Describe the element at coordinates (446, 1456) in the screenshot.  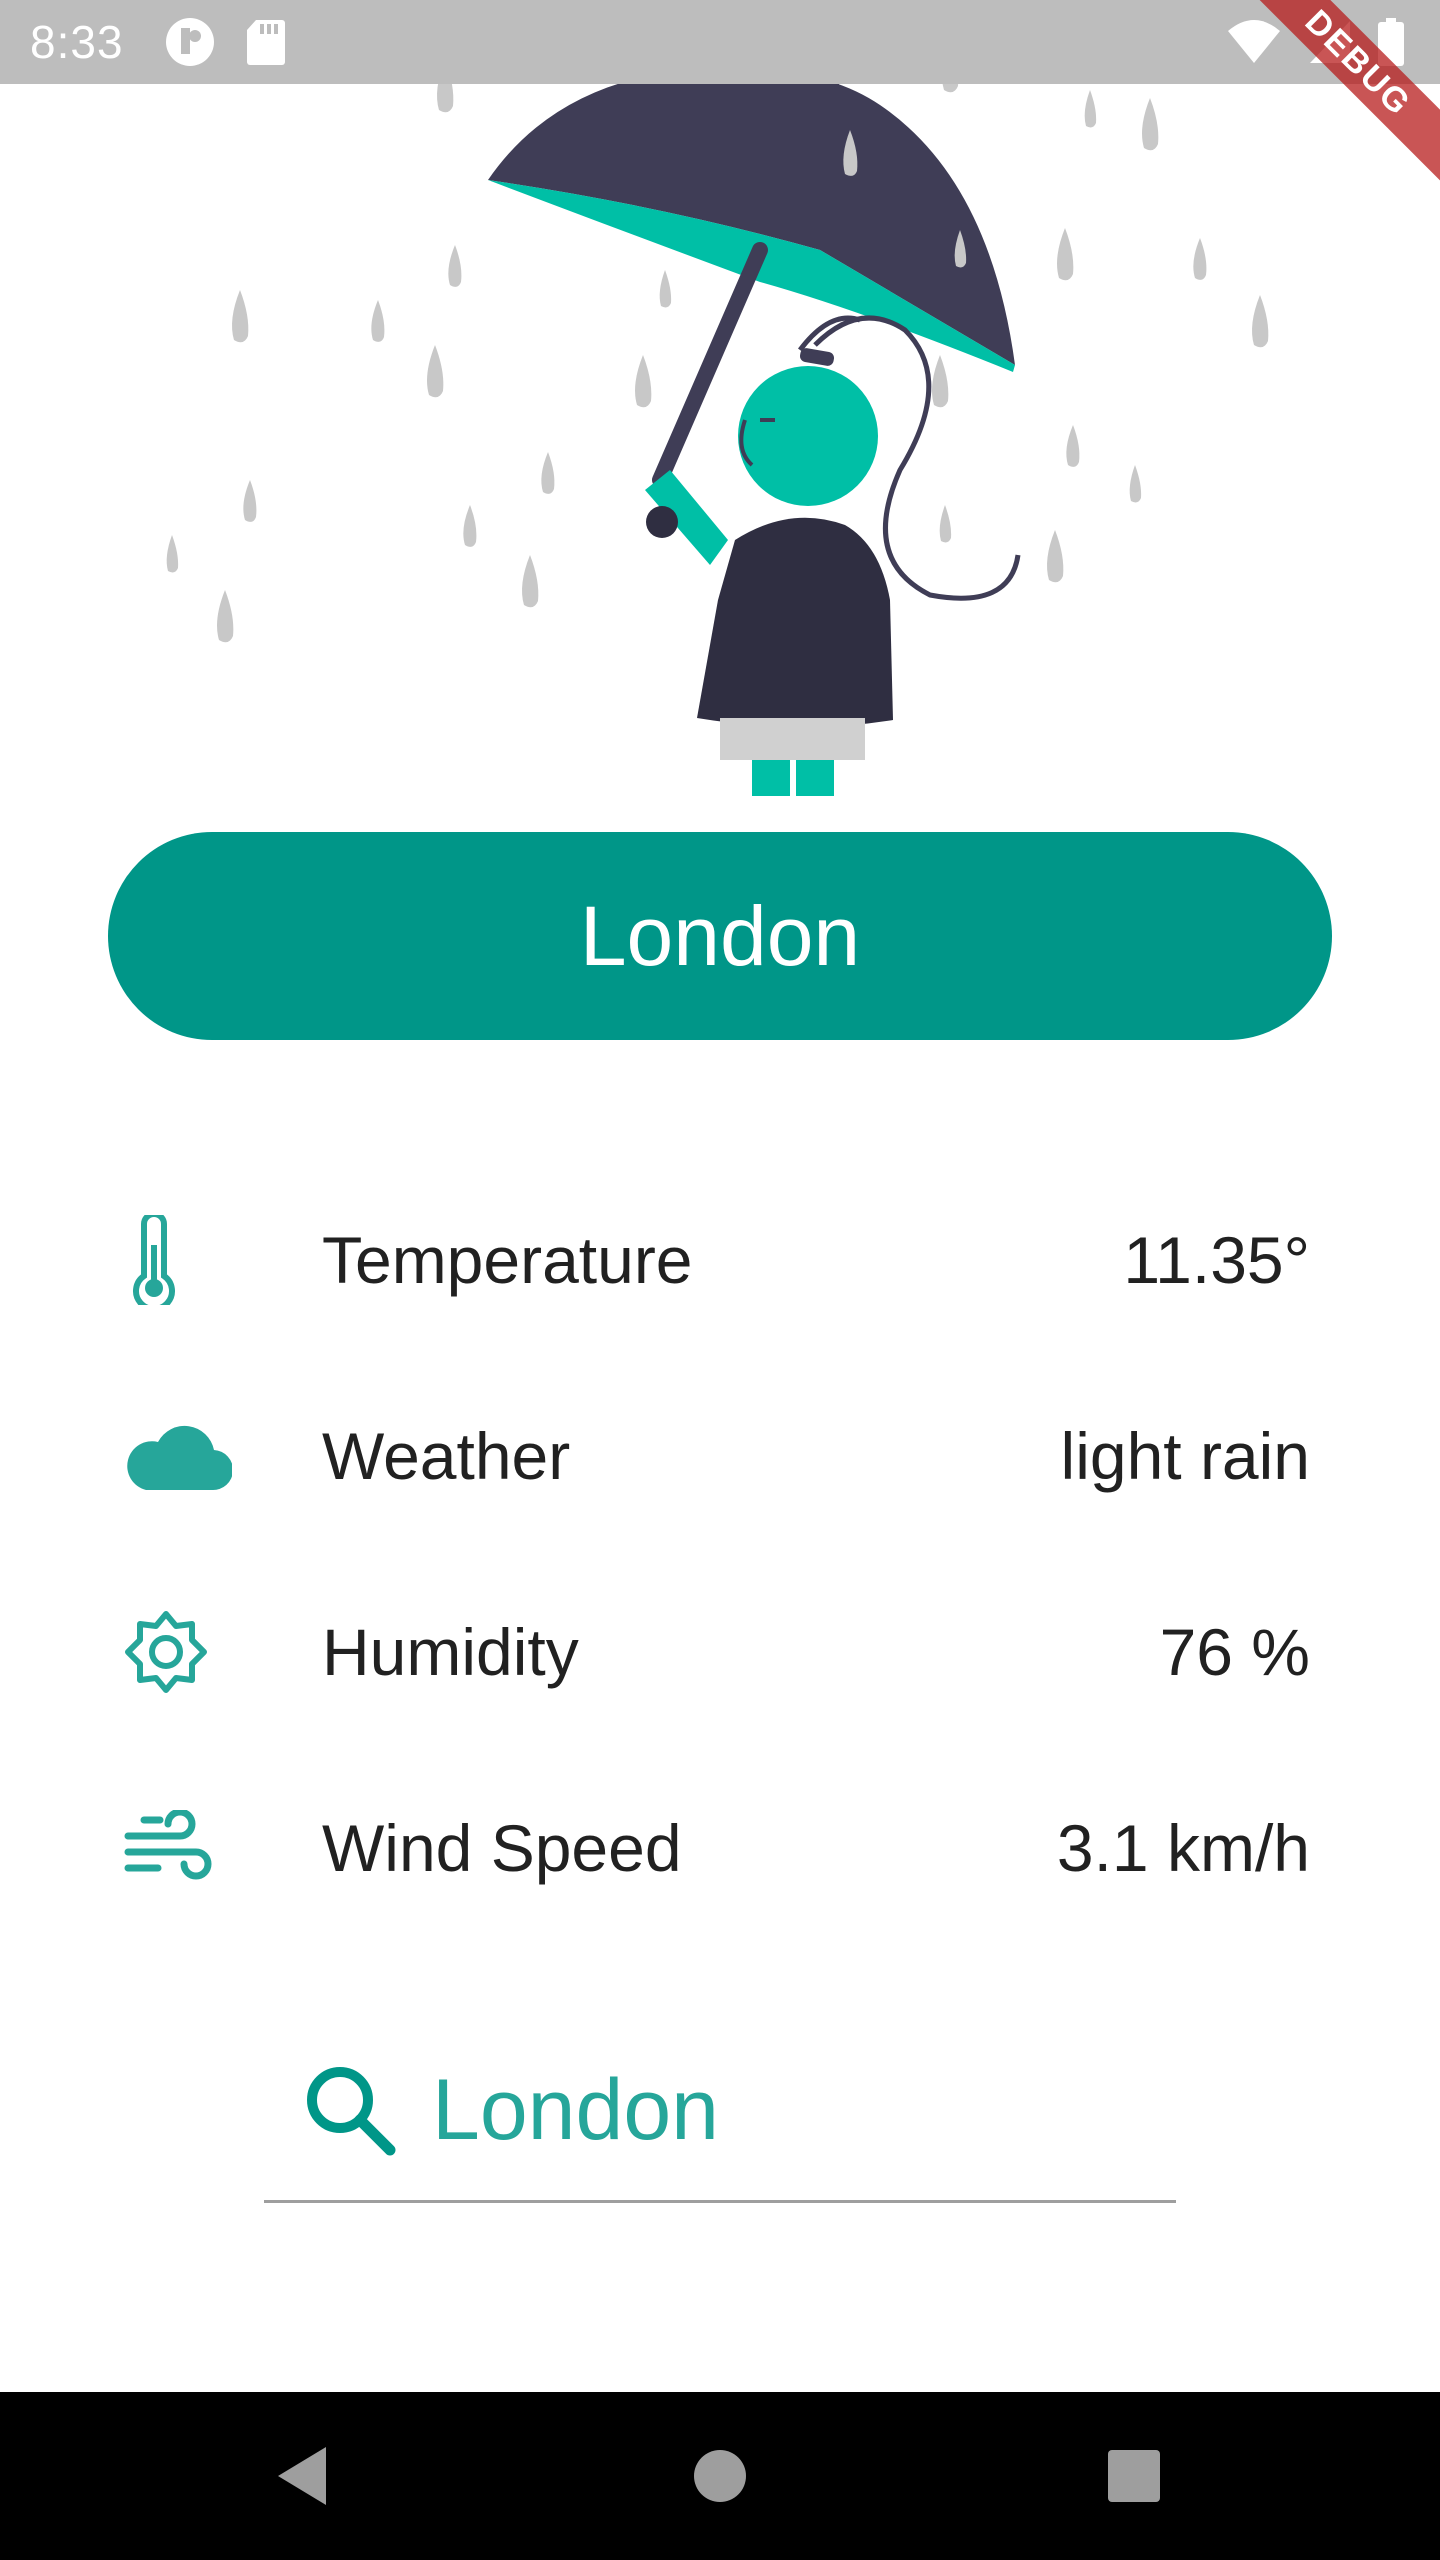
I see `info-label: Weather` at that location.